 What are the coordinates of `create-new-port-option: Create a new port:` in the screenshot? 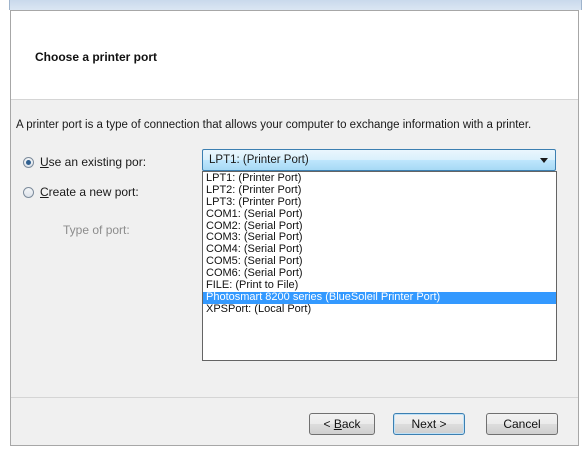 It's located at (81, 192).